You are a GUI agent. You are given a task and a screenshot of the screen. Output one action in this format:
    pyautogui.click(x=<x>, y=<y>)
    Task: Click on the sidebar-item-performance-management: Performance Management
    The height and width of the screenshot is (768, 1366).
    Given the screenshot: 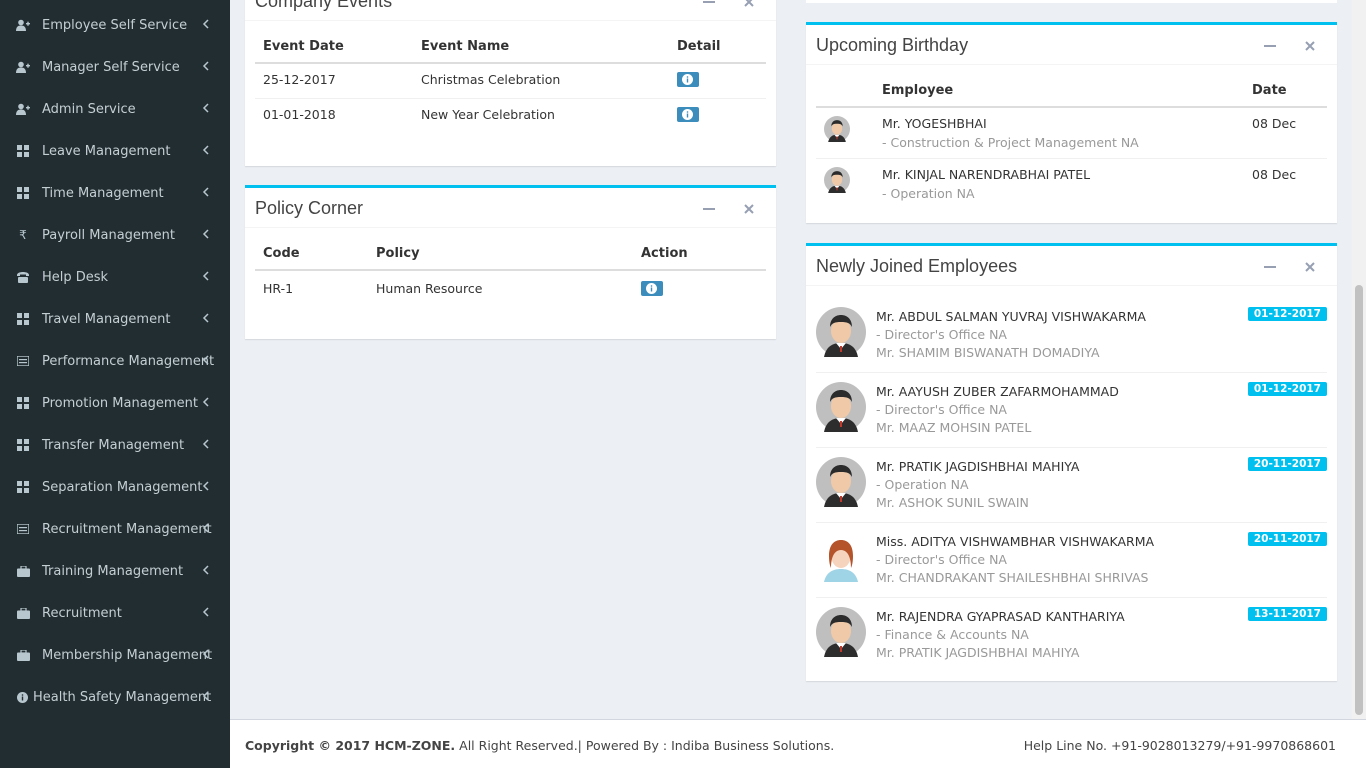 What is the action you would take?
    pyautogui.click(x=115, y=361)
    